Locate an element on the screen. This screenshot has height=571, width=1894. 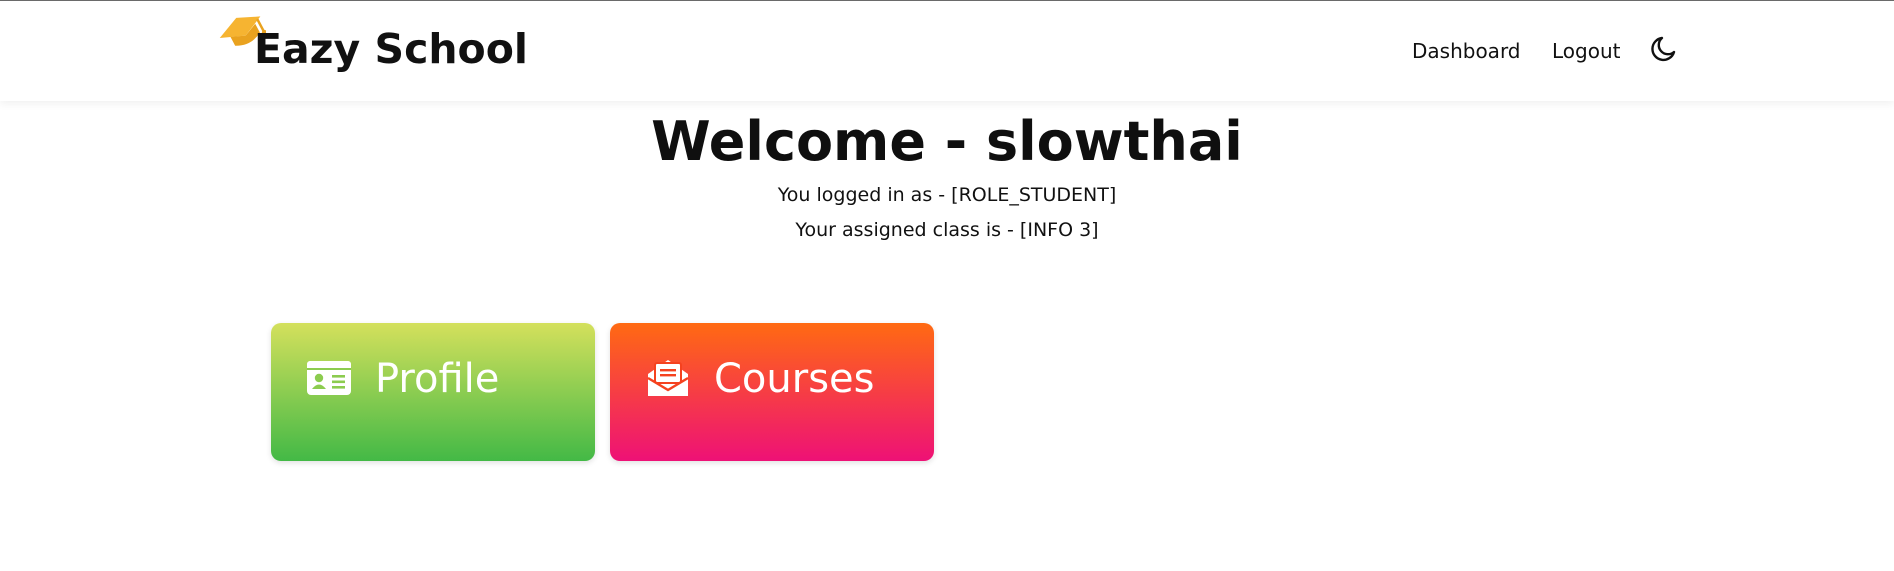
nav-logout-link: Logout is located at coordinates (1586, 51).